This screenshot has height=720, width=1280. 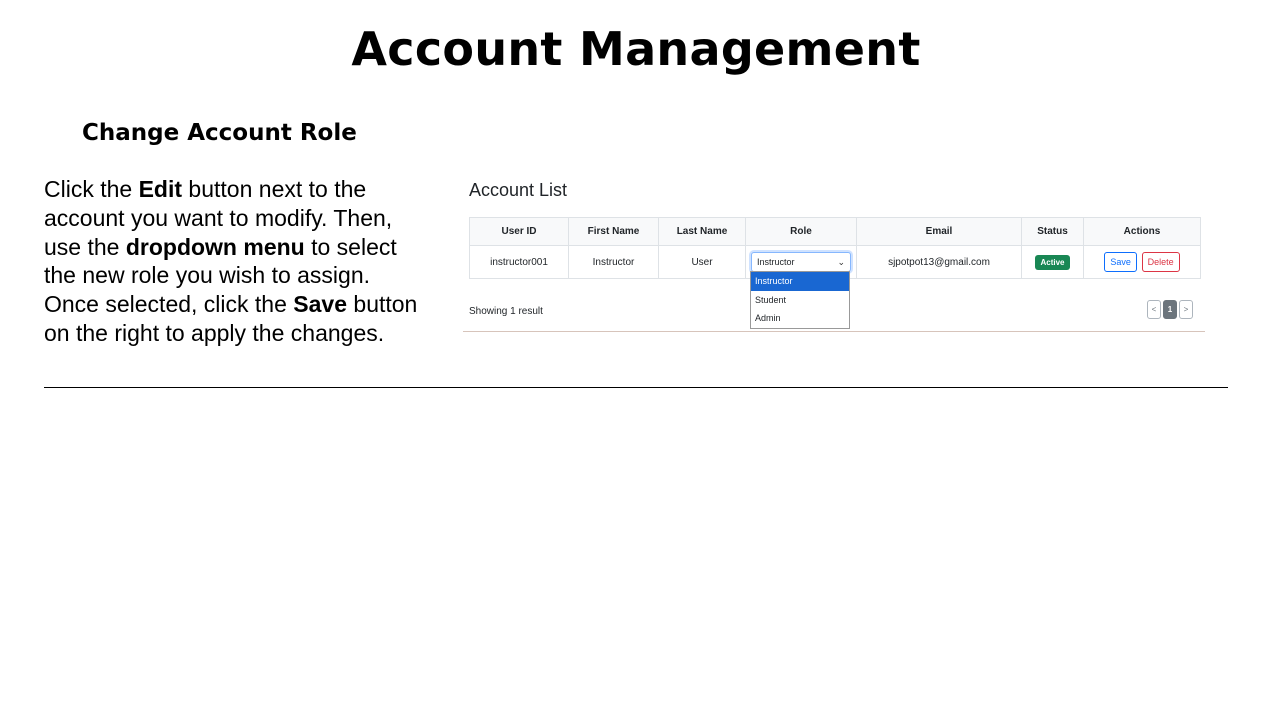 What do you see at coordinates (702, 231) in the screenshot?
I see `column-header-last-name: Last Name` at bounding box center [702, 231].